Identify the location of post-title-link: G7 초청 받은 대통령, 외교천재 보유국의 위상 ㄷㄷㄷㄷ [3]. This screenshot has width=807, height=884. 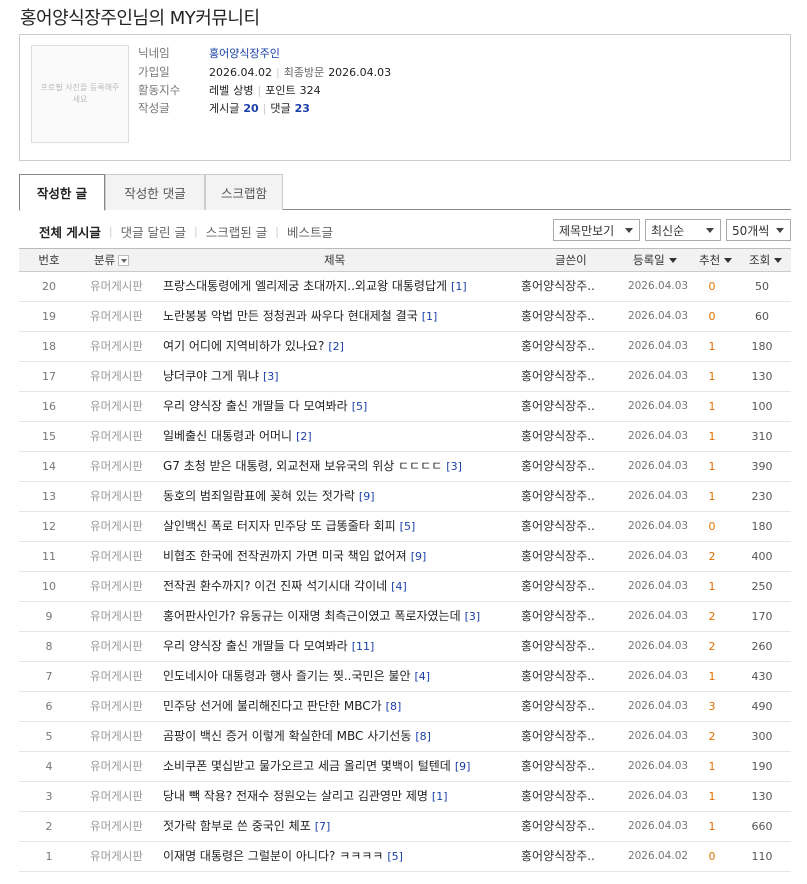
(312, 466).